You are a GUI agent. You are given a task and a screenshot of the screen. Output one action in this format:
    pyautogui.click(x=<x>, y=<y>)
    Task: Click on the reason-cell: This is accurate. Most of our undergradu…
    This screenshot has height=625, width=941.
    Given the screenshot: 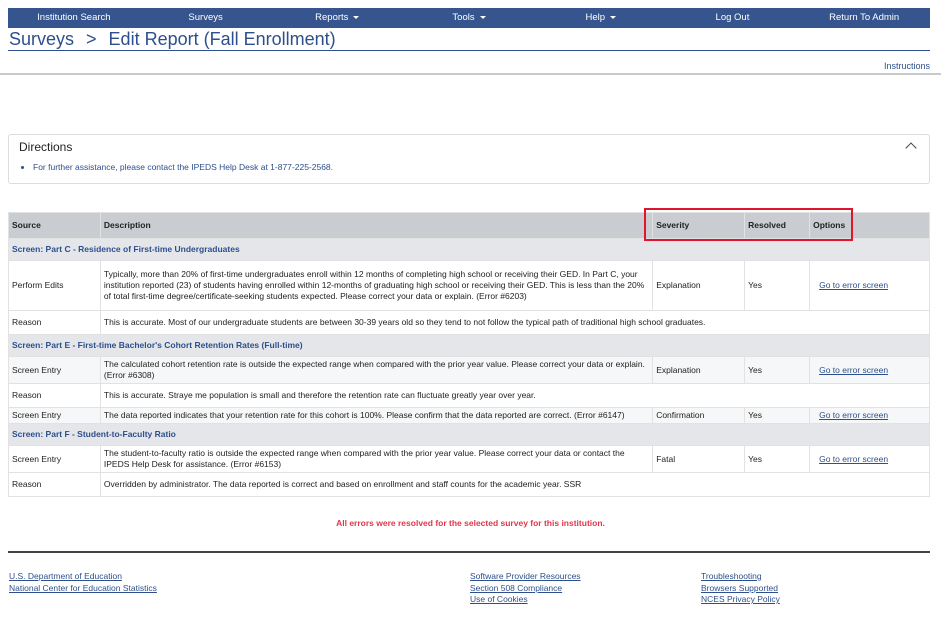 What is the action you would take?
    pyautogui.click(x=515, y=322)
    